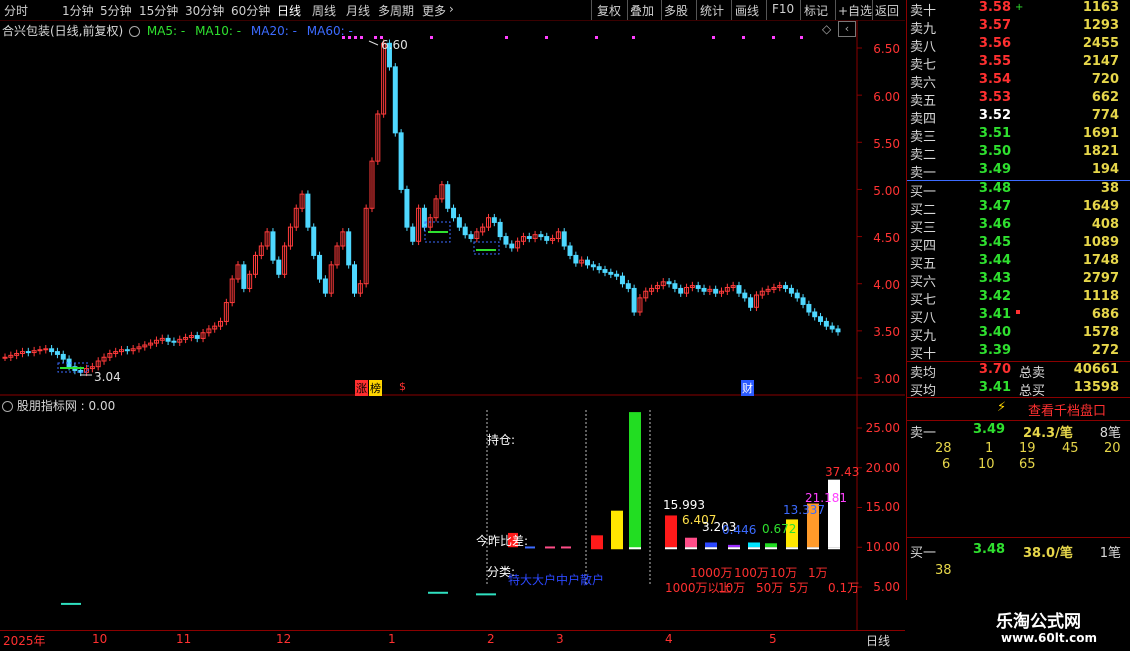 Image resolution: width=1130 pixels, height=651 pixels. Describe the element at coordinates (816, 10) in the screenshot. I see `mark-button: 标记` at that location.